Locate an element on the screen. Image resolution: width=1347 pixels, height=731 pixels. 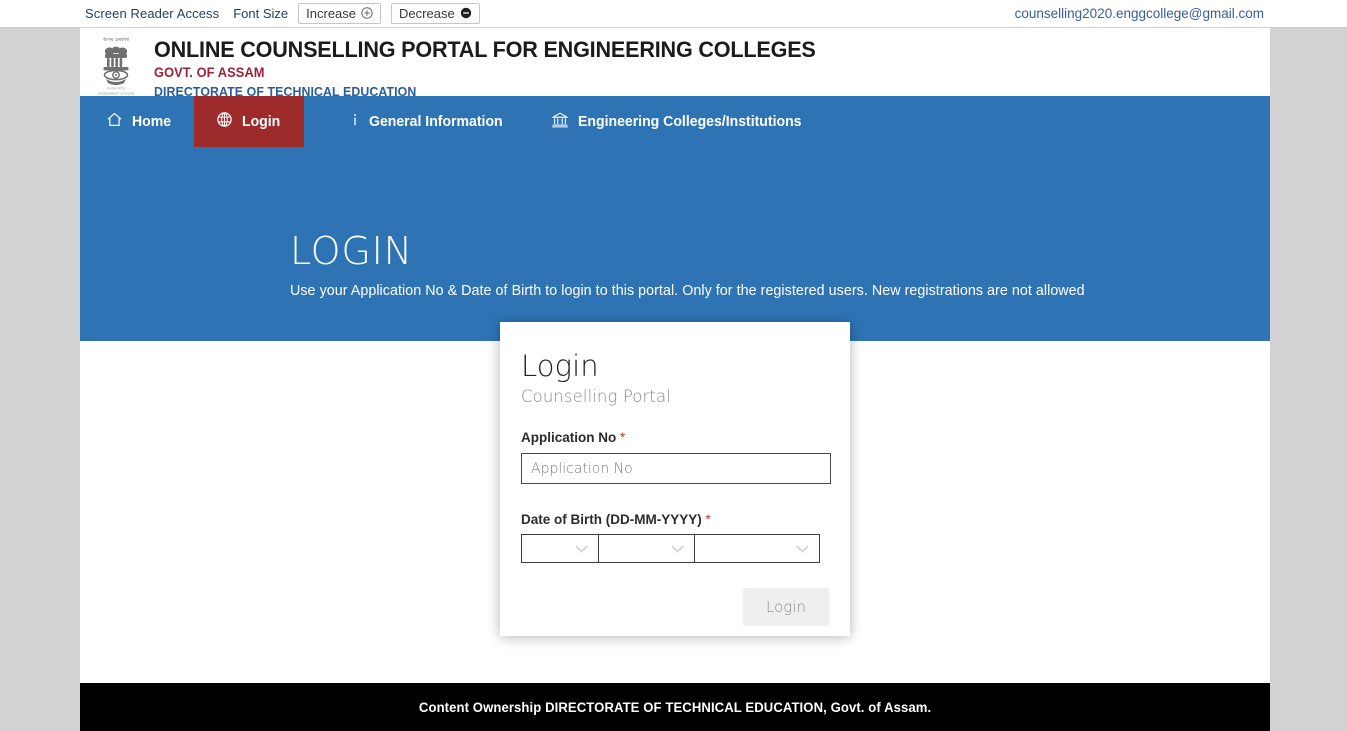
screen-reader-access-link: Screen Reader Access is located at coordinates (152, 13).